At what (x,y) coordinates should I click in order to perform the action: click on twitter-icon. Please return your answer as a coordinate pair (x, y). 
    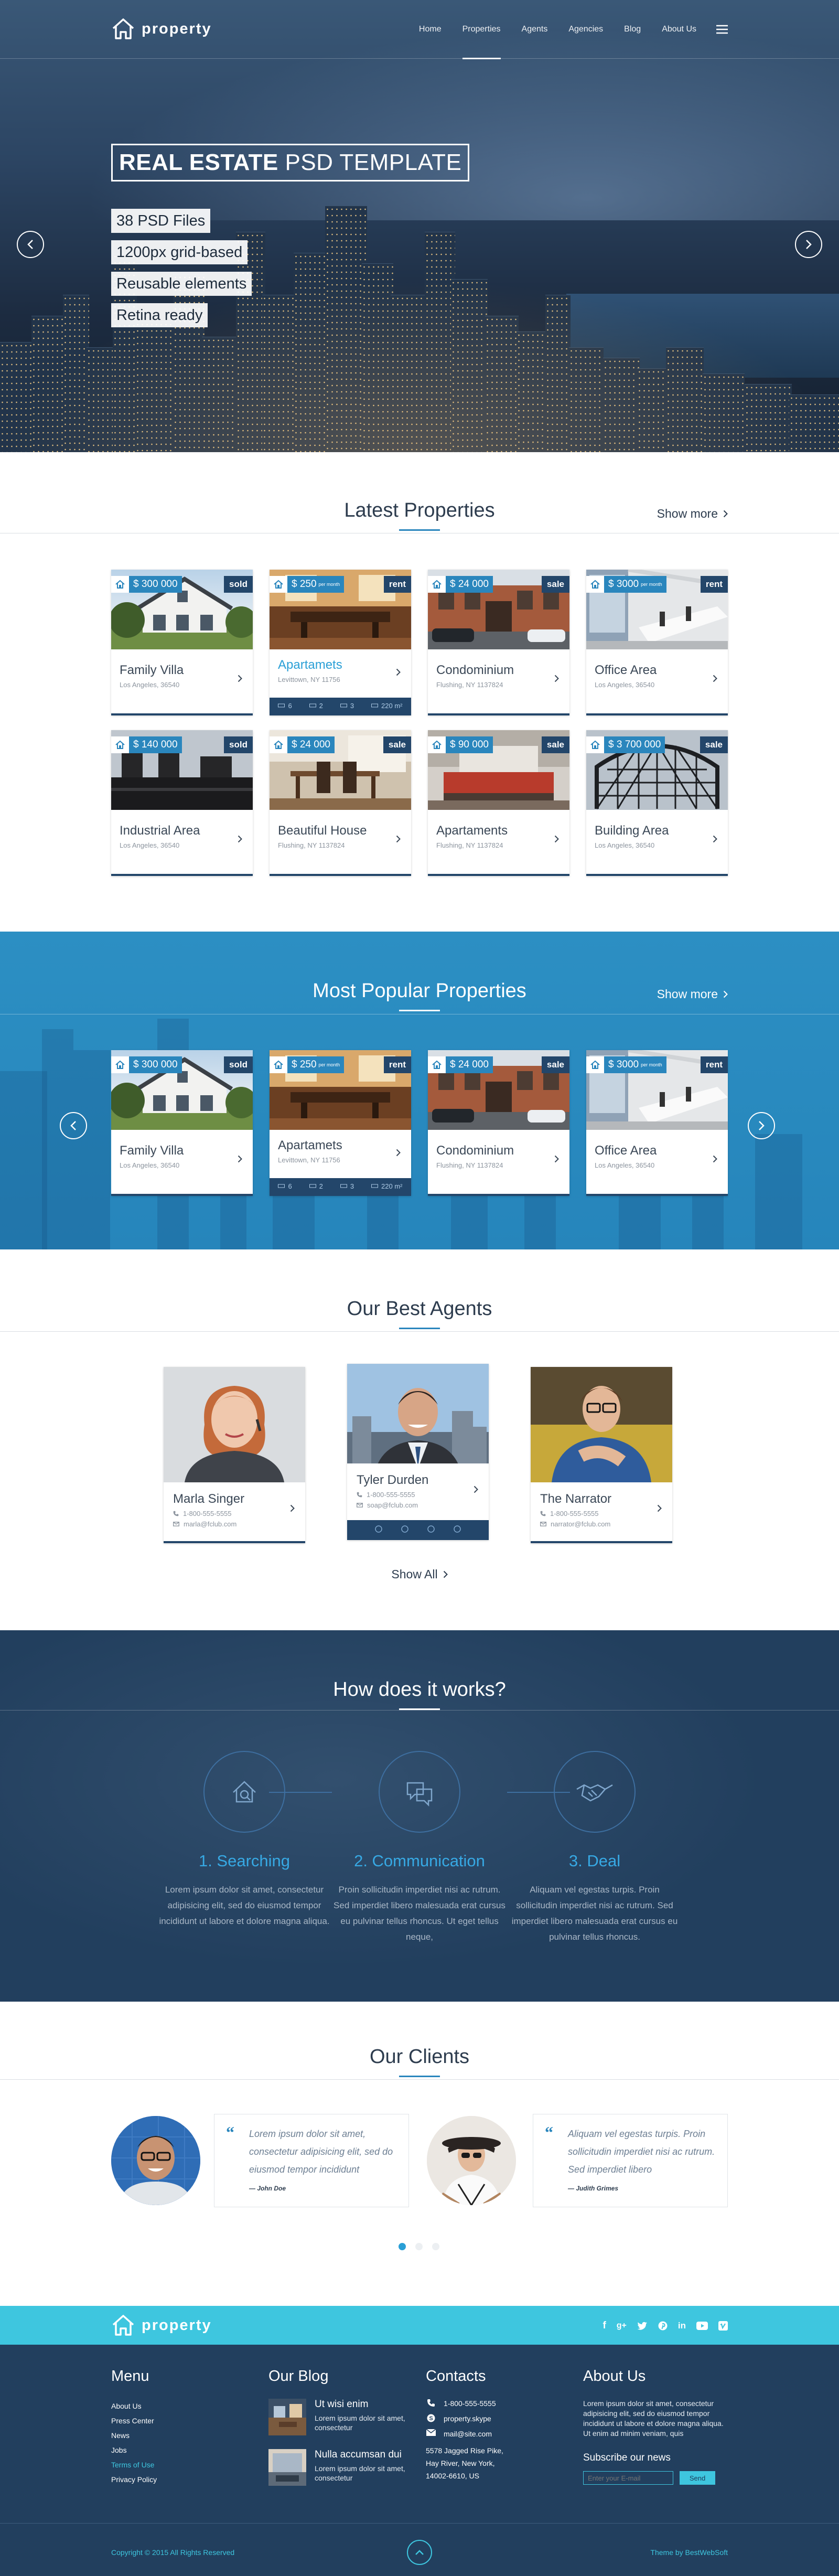
    Looking at the image, I should click on (642, 2326).